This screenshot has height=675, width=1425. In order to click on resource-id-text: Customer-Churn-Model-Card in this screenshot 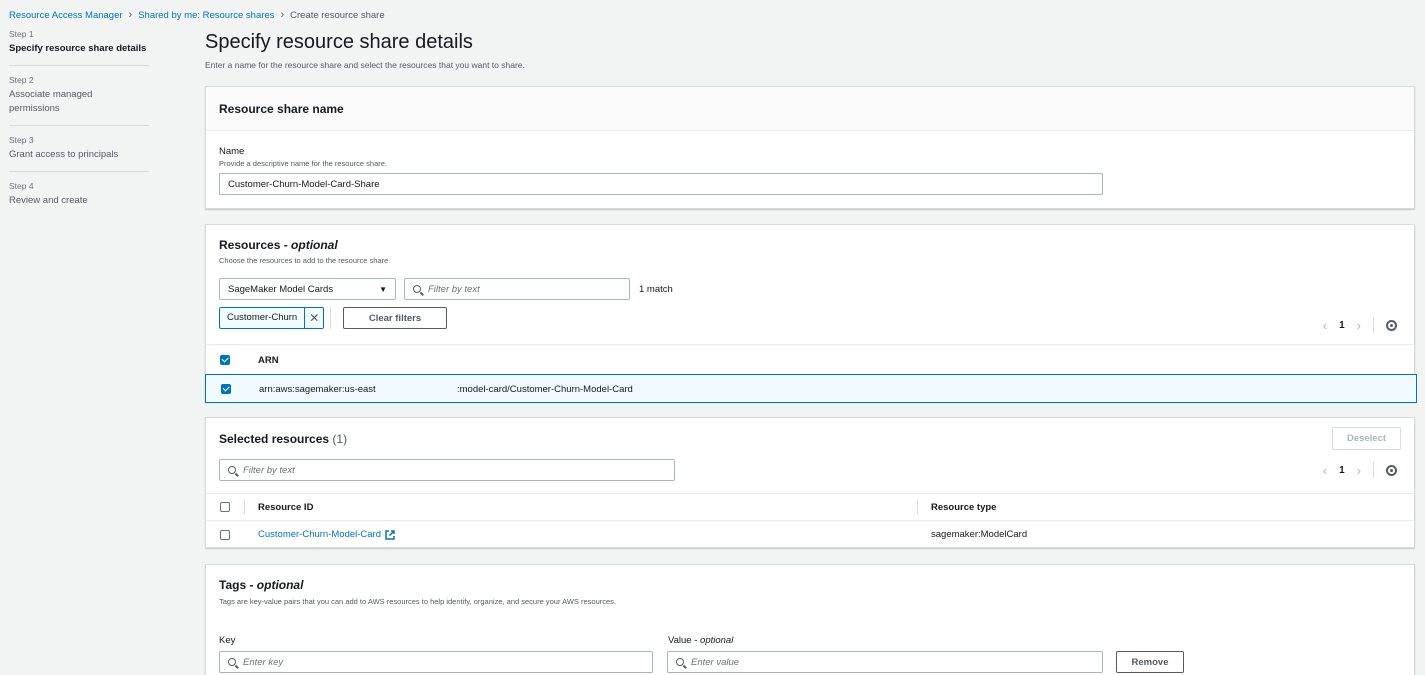, I will do `click(320, 534)`.